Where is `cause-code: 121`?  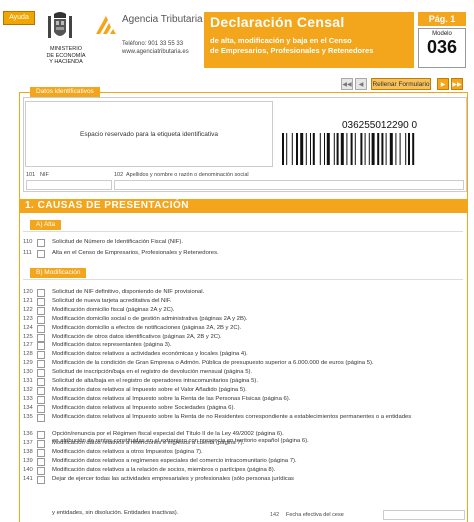 cause-code: 121 is located at coordinates (28, 300).